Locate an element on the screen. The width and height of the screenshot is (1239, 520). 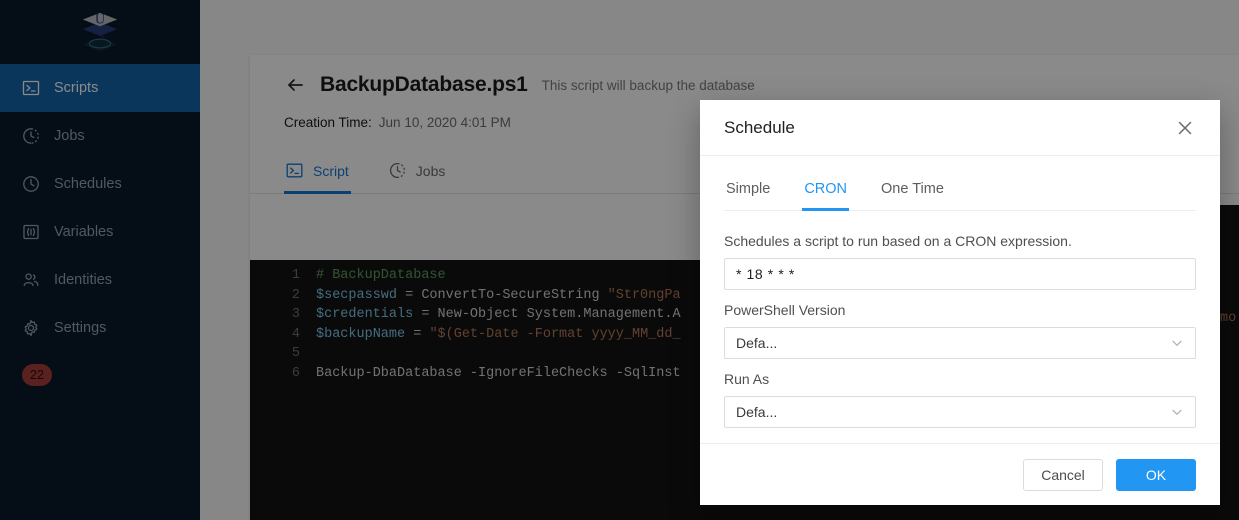
tab-label: CRON is located at coordinates (826, 189).